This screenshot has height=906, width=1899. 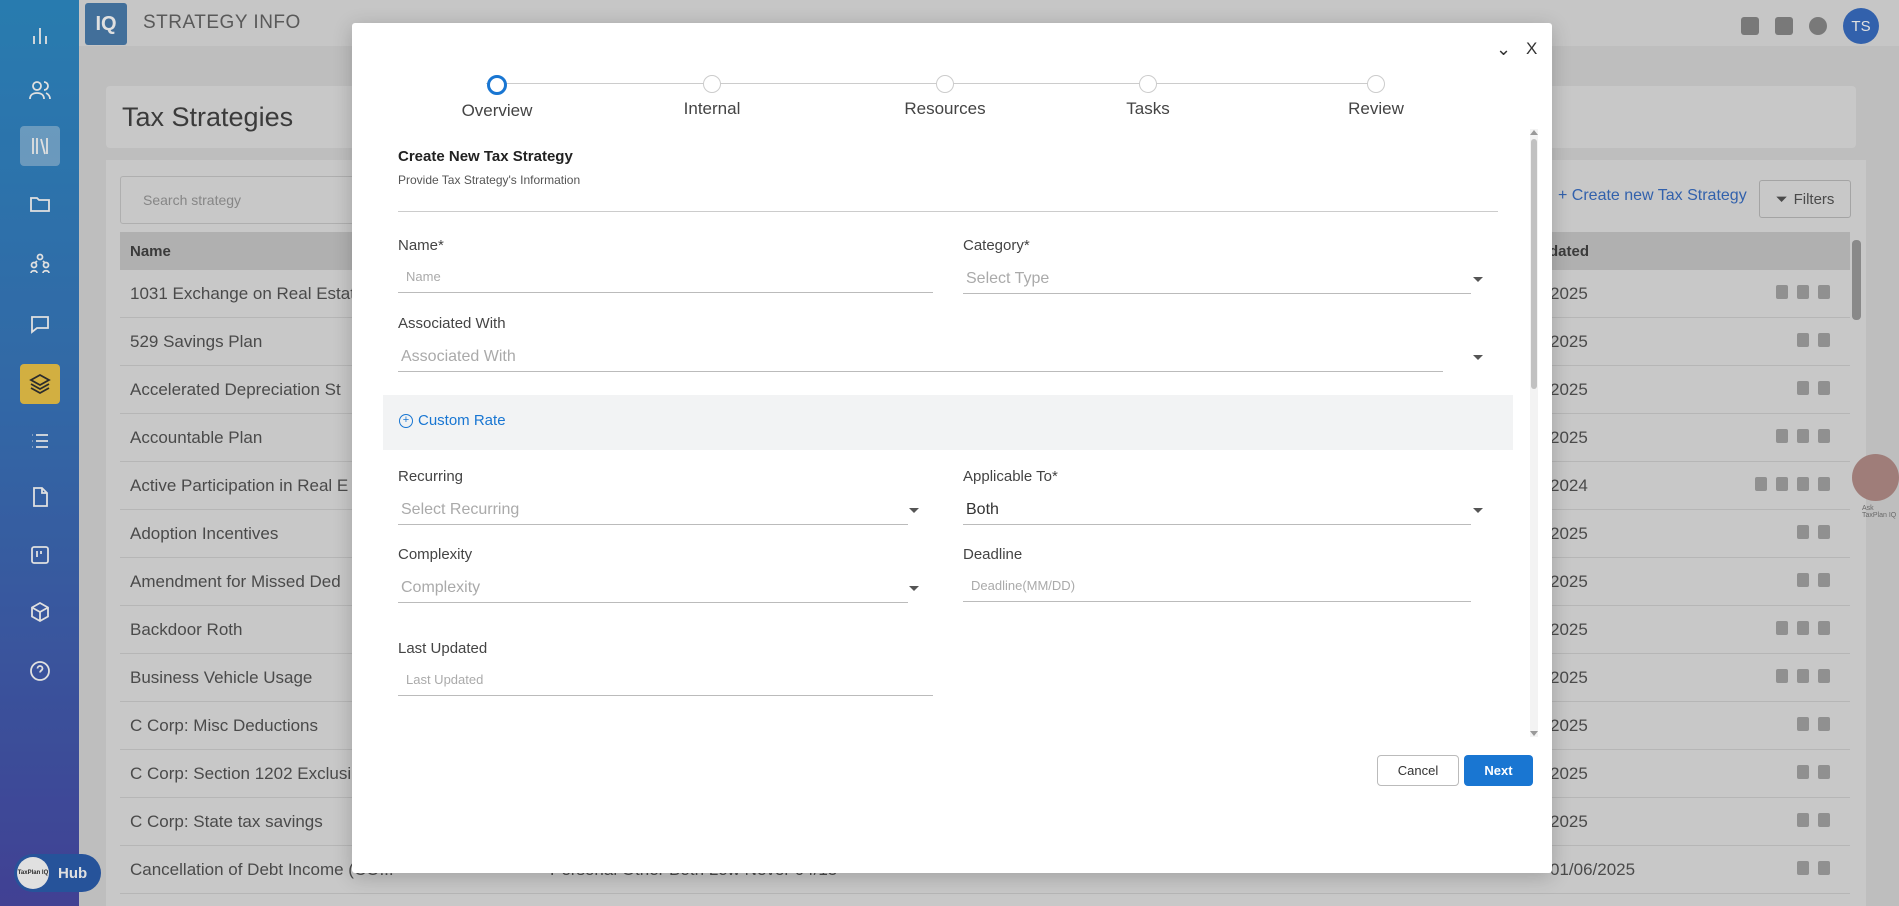 I want to click on custom-rate-toggle: + Custom Rate, so click(x=452, y=420).